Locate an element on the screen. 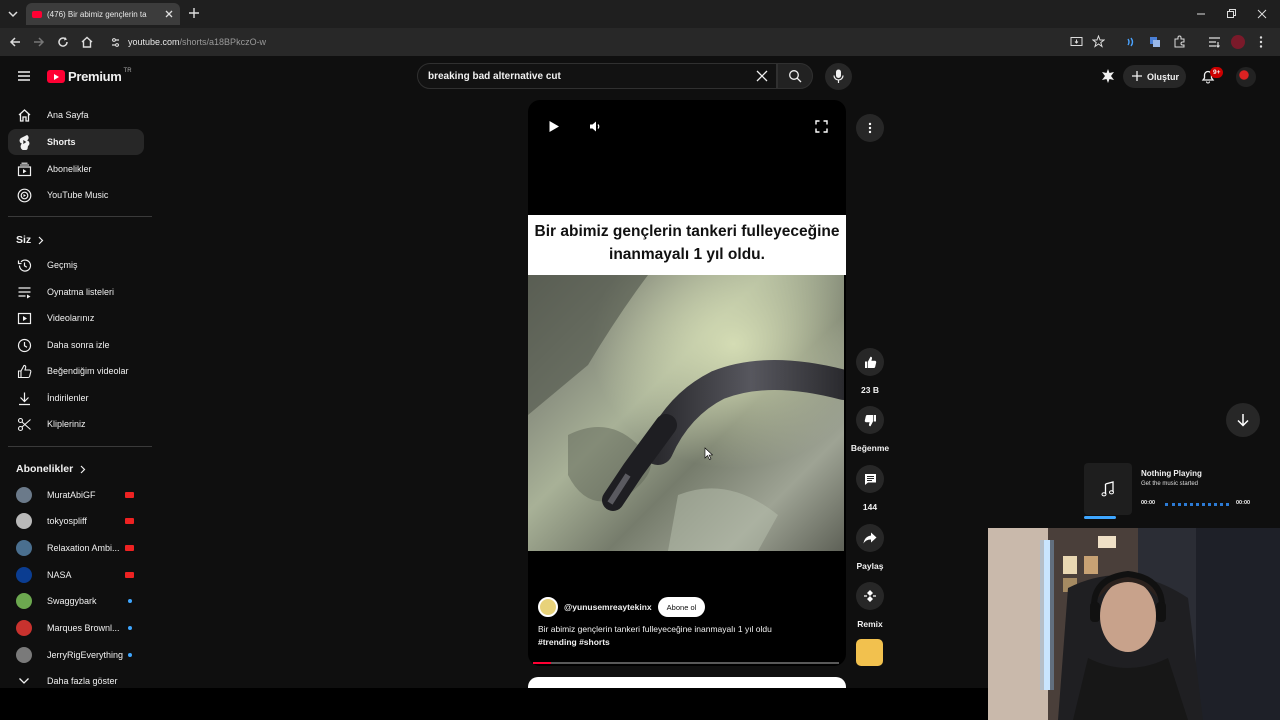 This screenshot has width=1280, height=720. browser-tab: (476) Bir abimiz gençlerin ta is located at coordinates (103, 14).